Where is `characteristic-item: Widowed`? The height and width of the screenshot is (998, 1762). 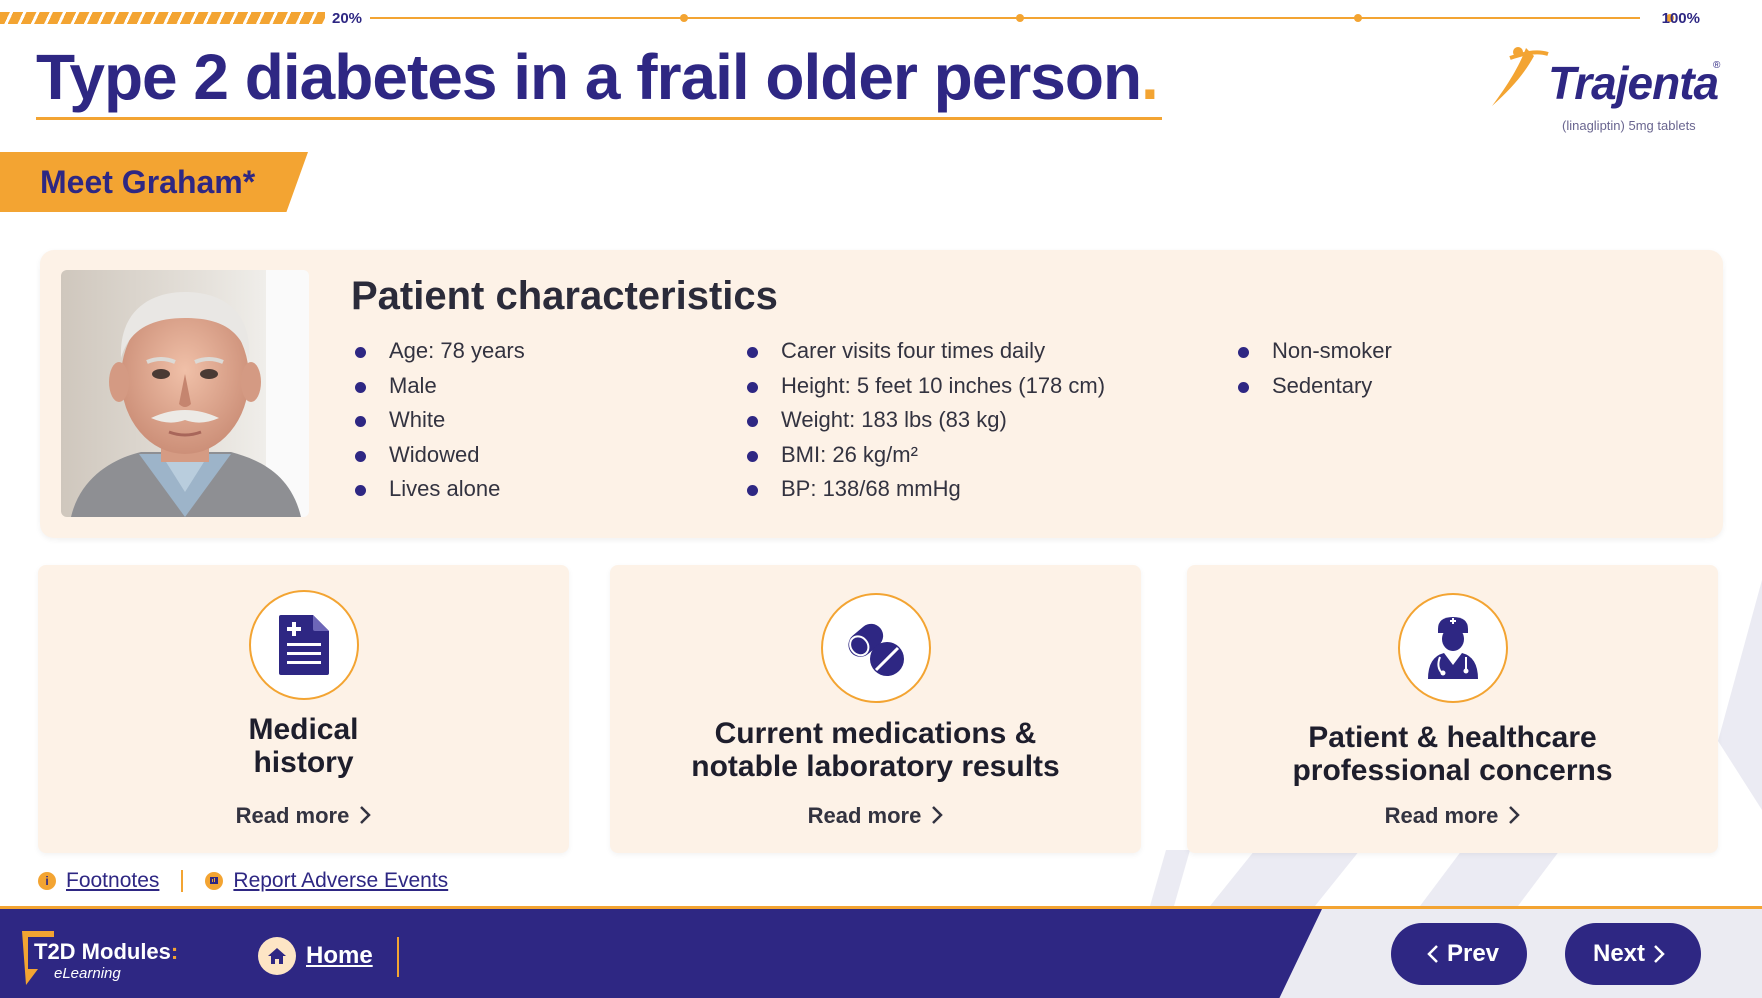
characteristic-item: Widowed is located at coordinates (440, 455).